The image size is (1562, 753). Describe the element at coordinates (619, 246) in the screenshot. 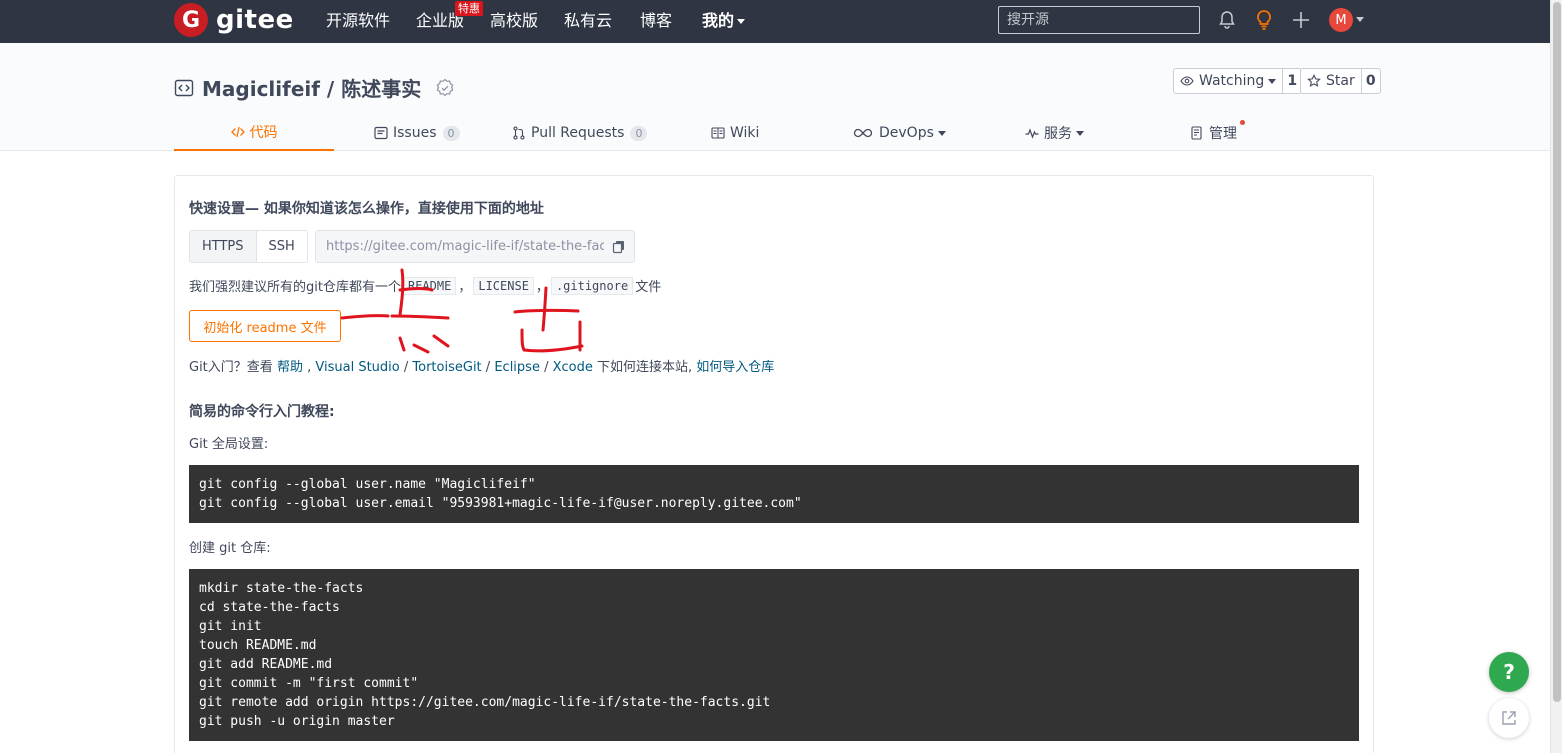

I see `copy-icon` at that location.